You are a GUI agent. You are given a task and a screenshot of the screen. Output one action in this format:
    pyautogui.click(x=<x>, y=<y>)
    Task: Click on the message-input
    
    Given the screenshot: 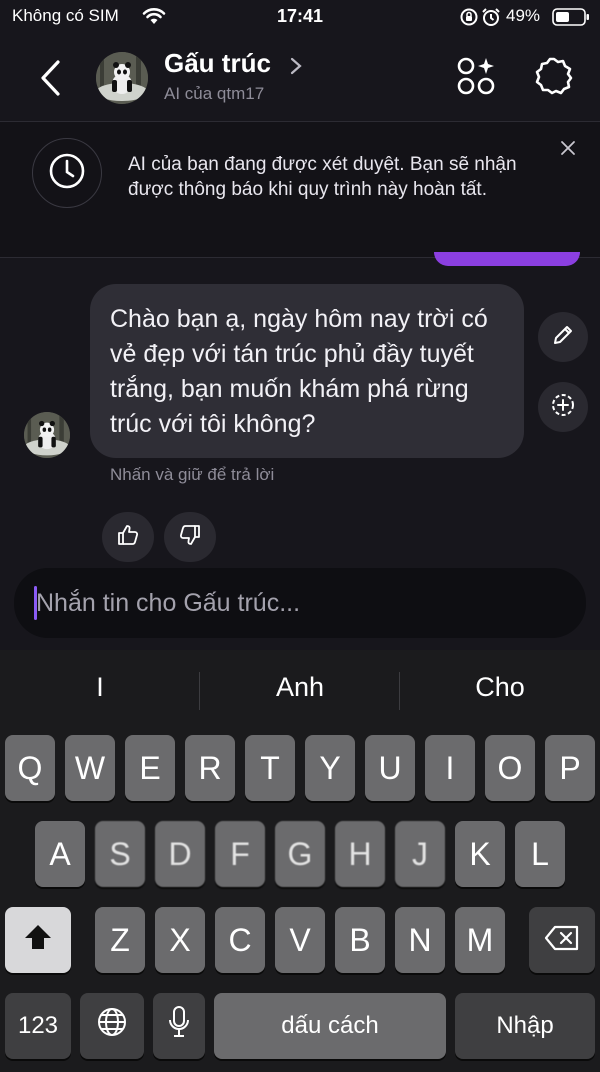 What is the action you would take?
    pyautogui.click(x=301, y=603)
    